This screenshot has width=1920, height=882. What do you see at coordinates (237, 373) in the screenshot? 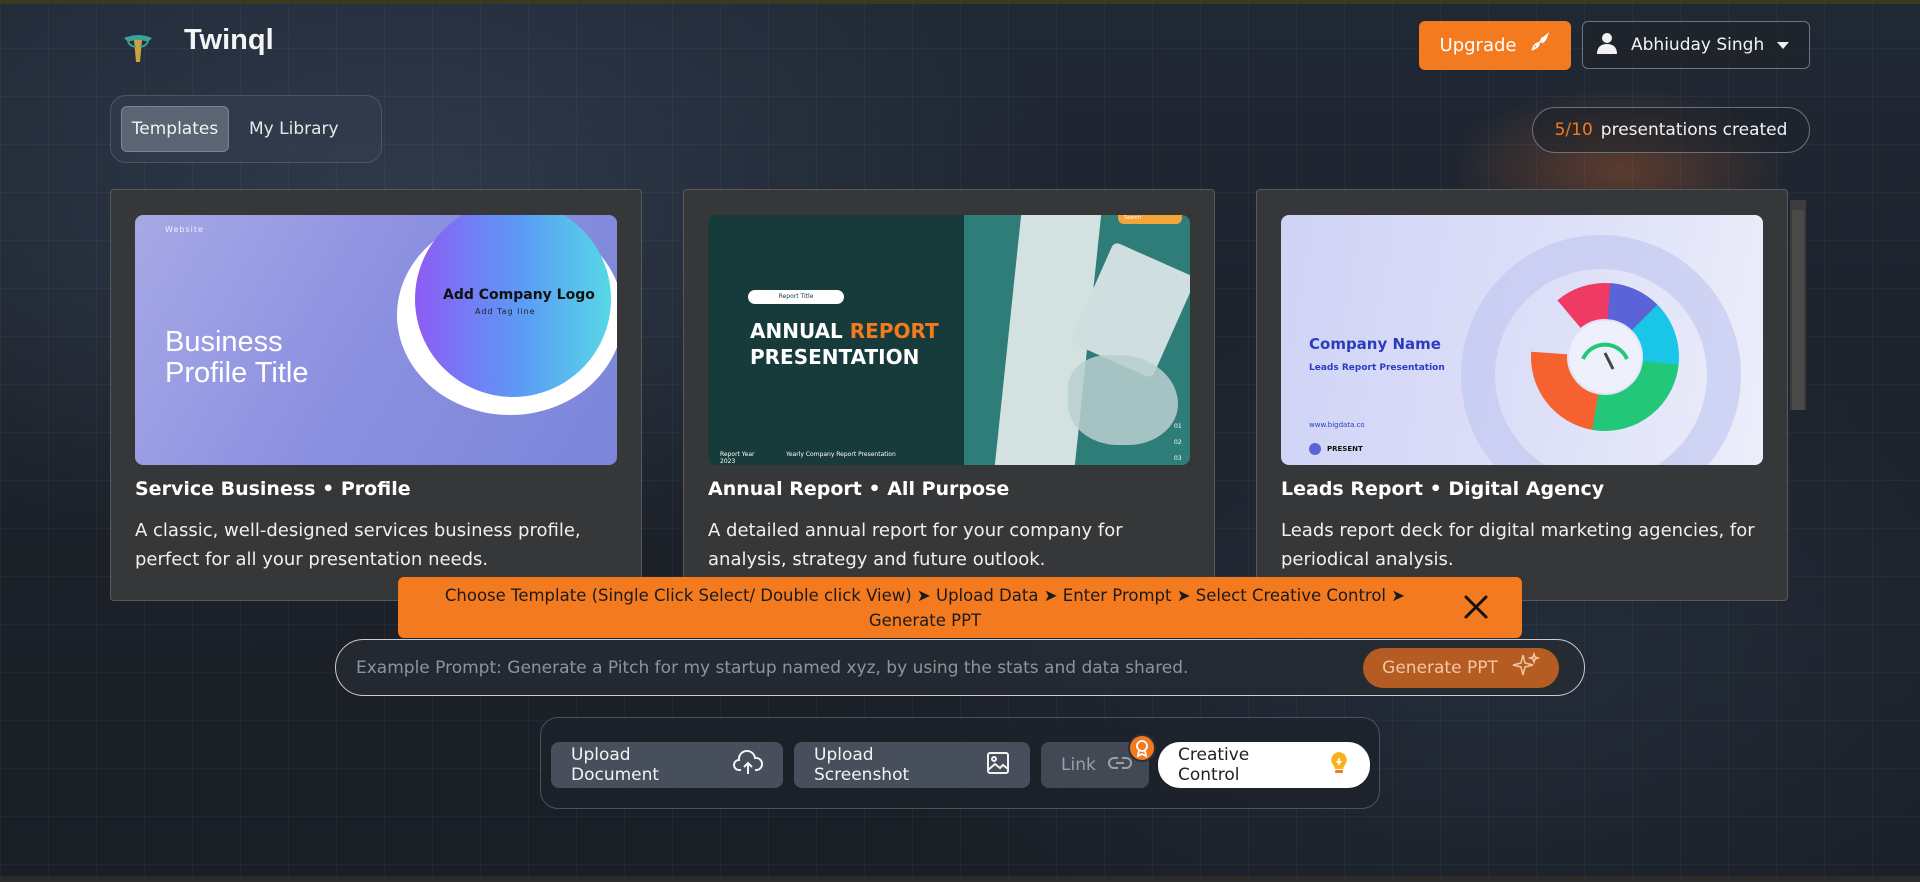
I see `thumb-heading-line2: Profile Title` at bounding box center [237, 373].